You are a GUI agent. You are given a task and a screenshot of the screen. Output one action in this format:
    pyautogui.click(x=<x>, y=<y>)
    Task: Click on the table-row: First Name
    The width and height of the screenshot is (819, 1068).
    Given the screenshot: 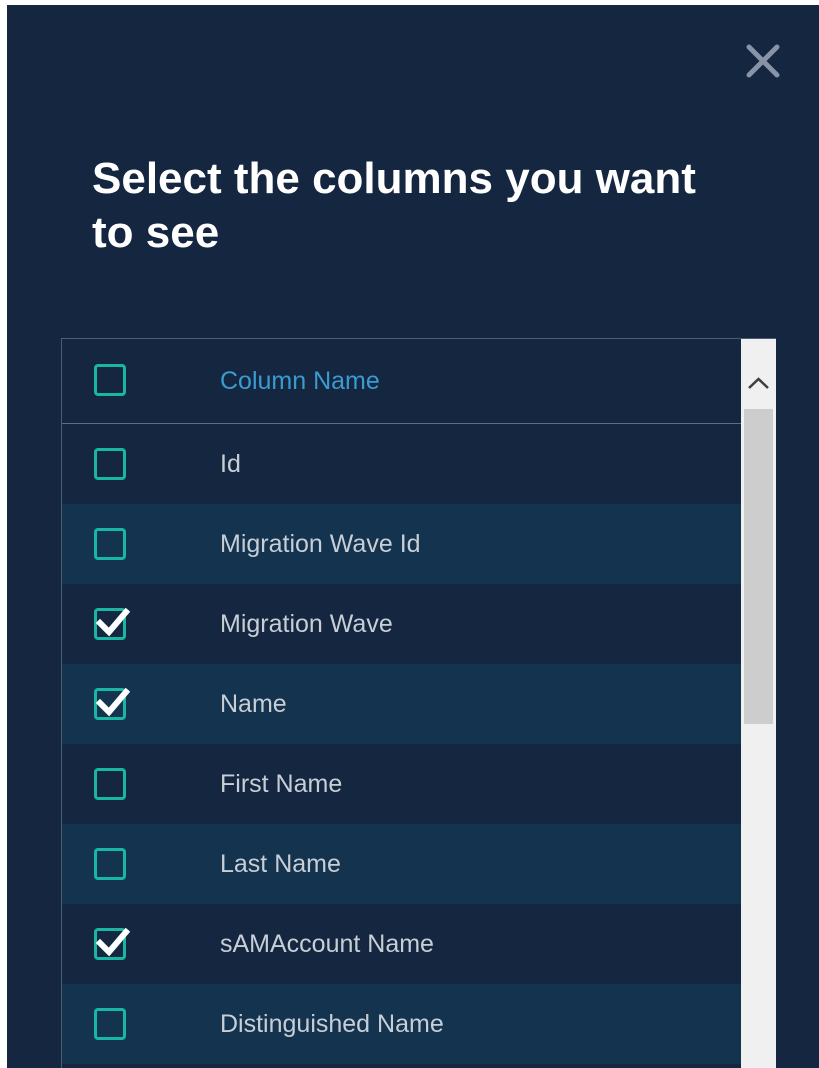 What is the action you would take?
    pyautogui.click(x=401, y=784)
    